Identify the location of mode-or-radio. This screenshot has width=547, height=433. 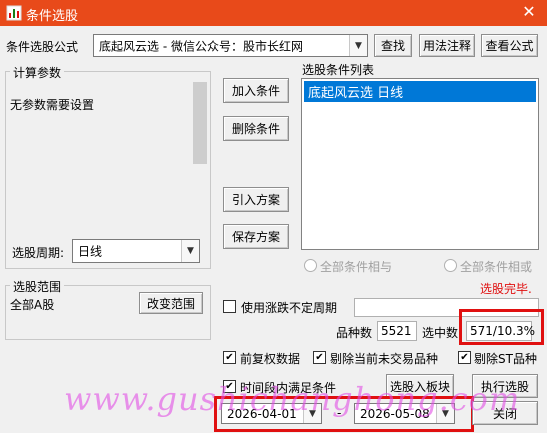
(450, 265).